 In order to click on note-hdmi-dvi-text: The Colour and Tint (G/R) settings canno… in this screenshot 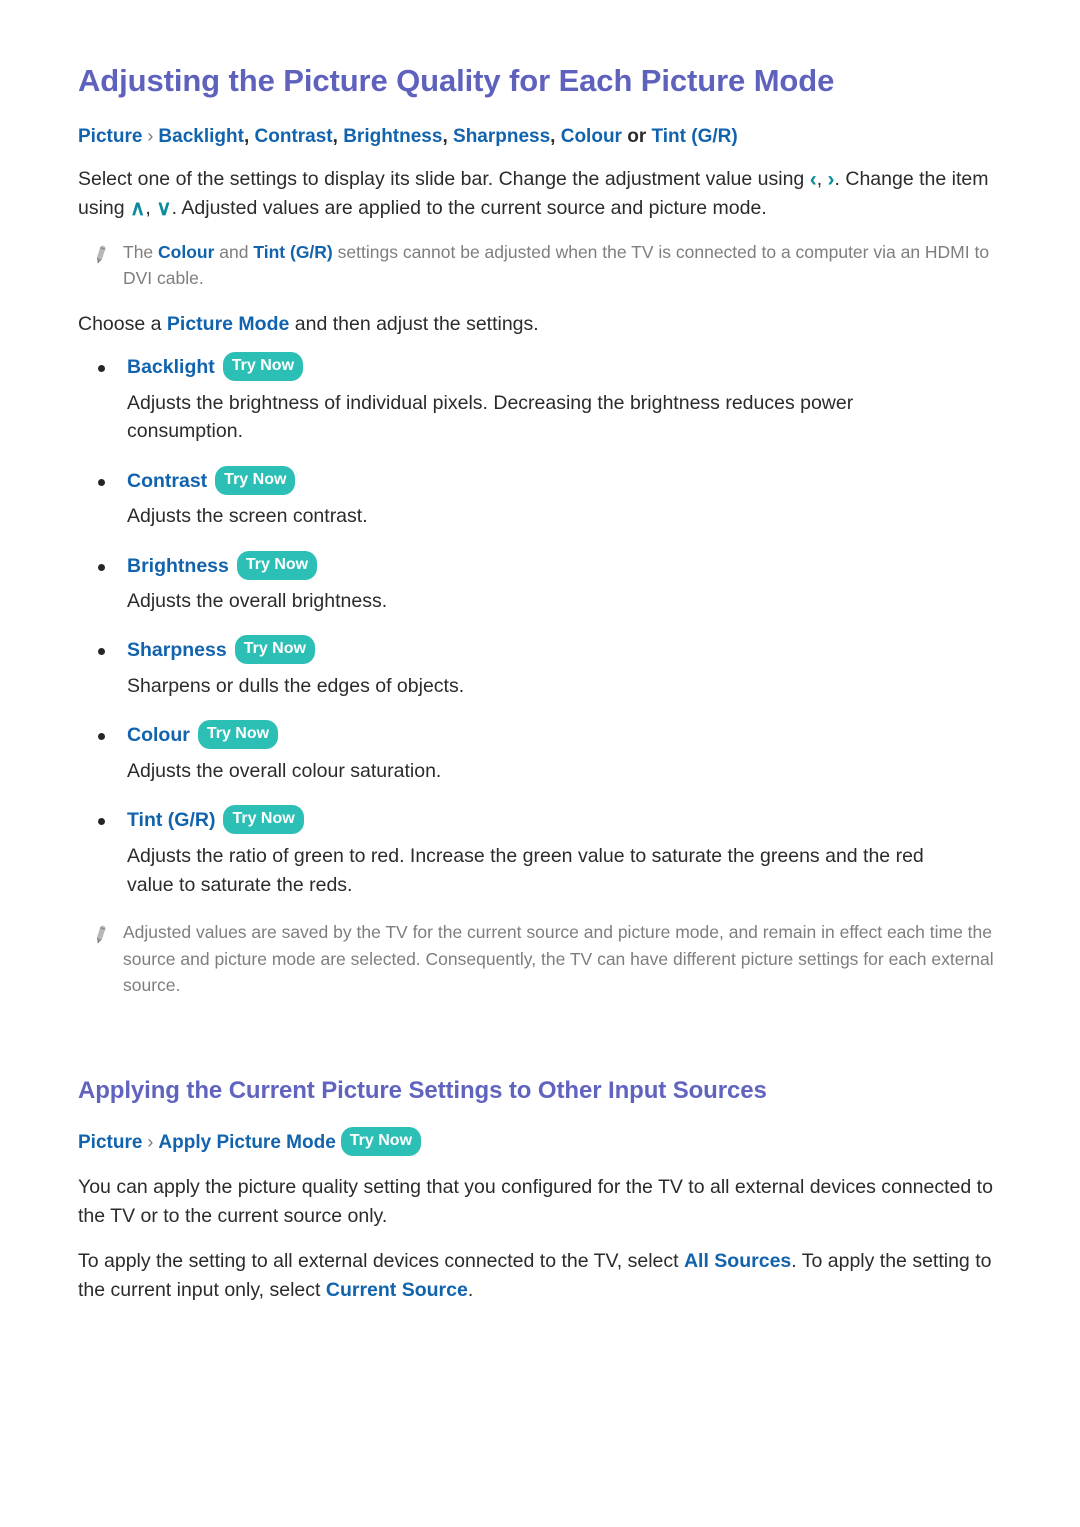, I will do `click(562, 265)`.